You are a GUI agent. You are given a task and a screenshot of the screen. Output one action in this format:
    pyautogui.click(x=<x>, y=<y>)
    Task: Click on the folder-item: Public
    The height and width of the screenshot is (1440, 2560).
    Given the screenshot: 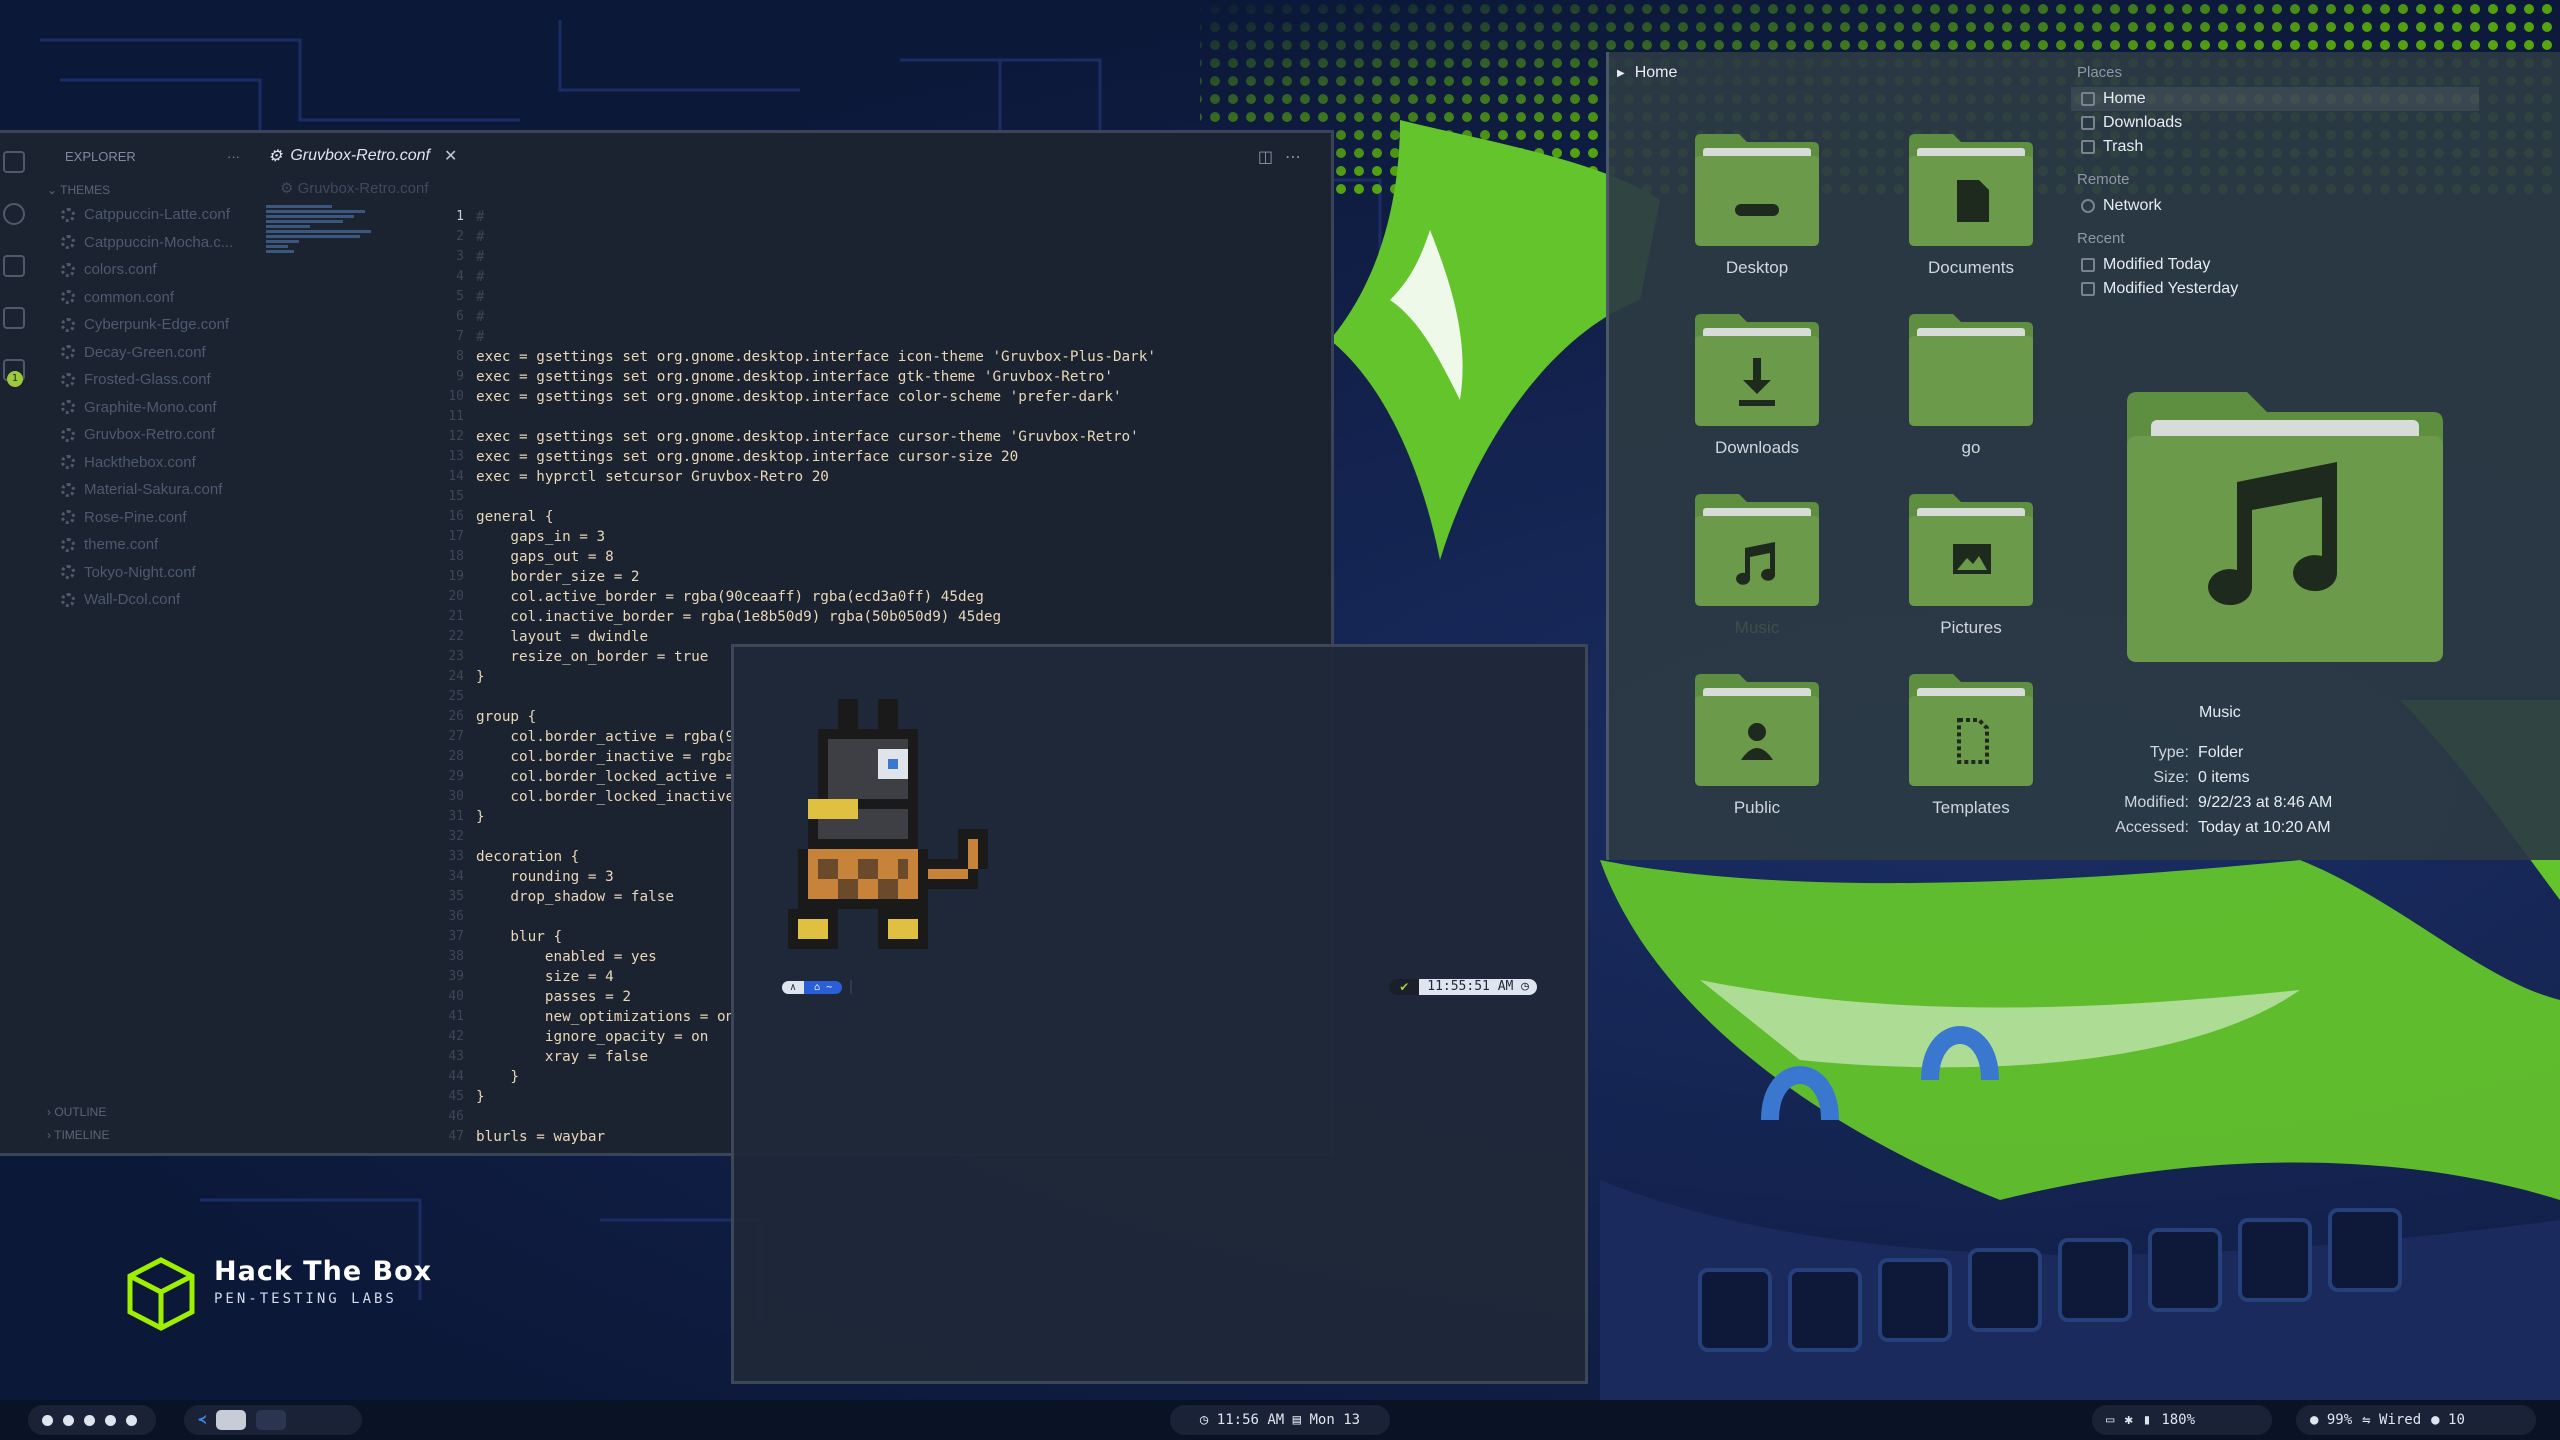 What is the action you would take?
    pyautogui.click(x=1757, y=744)
    